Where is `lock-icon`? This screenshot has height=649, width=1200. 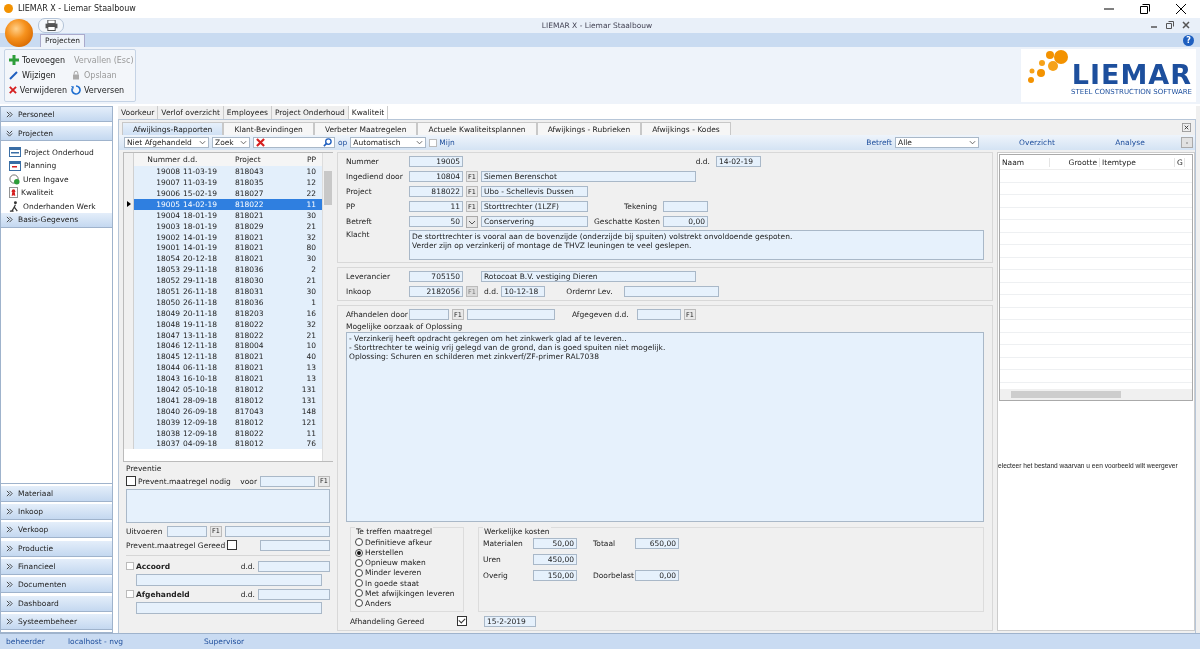
lock-icon is located at coordinates (76, 75).